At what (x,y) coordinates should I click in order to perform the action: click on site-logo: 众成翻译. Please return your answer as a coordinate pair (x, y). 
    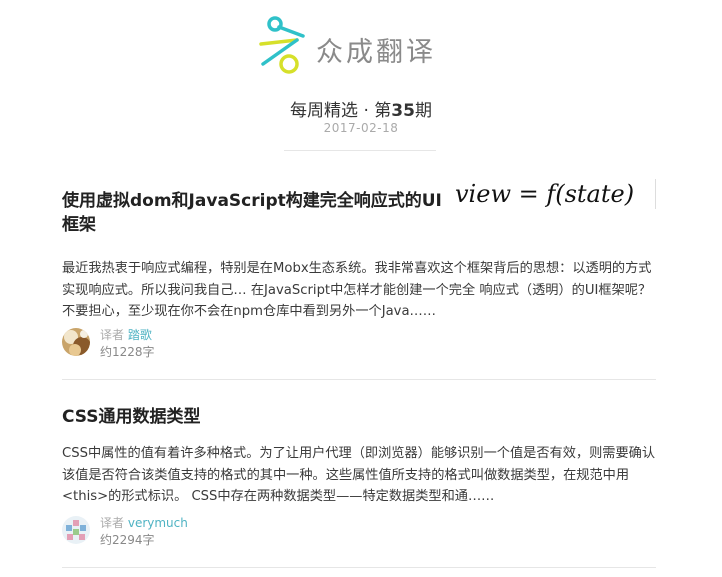
    Looking at the image, I should click on (361, 45).